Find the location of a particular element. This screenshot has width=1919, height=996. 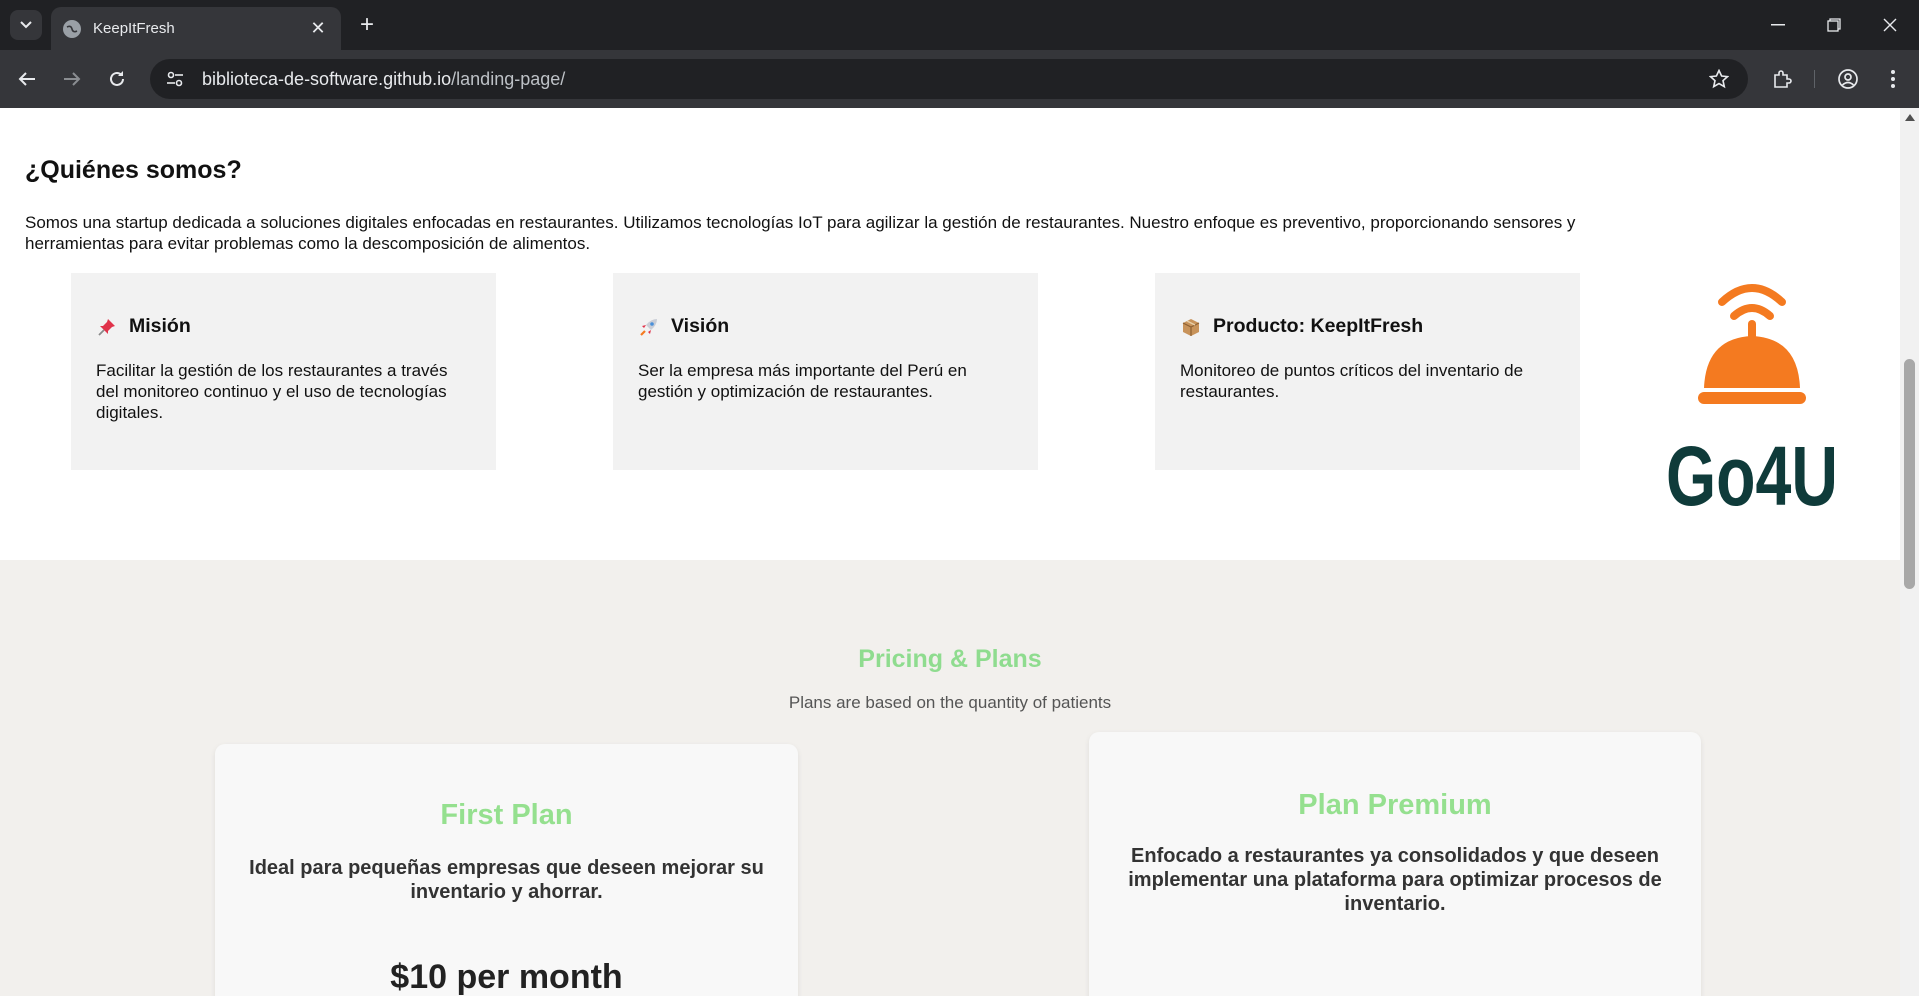

about-title: ¿Quiénes somos? is located at coordinates (133, 170).